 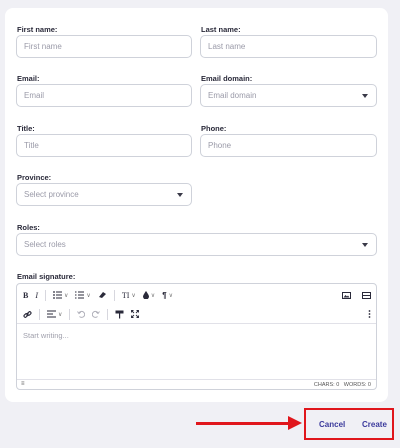 I want to click on undo-icon, so click(x=81, y=314).